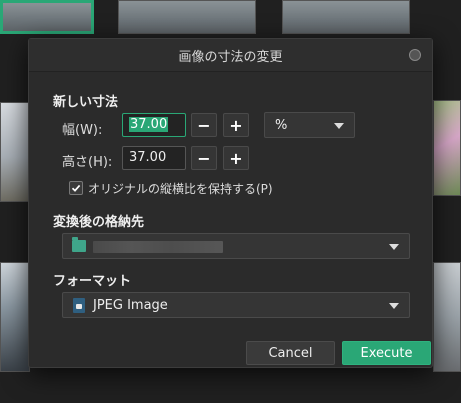 Image resolution: width=461 pixels, height=403 pixels. What do you see at coordinates (415, 55) in the screenshot?
I see `close-icon` at bounding box center [415, 55].